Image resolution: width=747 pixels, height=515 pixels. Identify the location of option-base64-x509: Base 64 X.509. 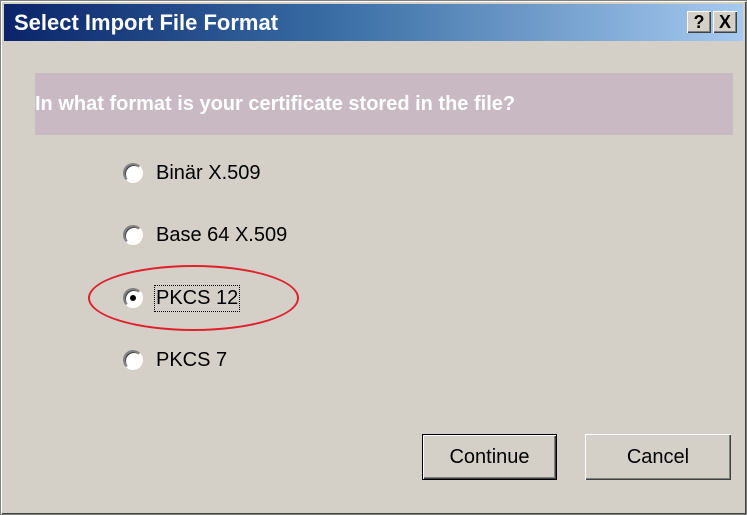
(205, 235).